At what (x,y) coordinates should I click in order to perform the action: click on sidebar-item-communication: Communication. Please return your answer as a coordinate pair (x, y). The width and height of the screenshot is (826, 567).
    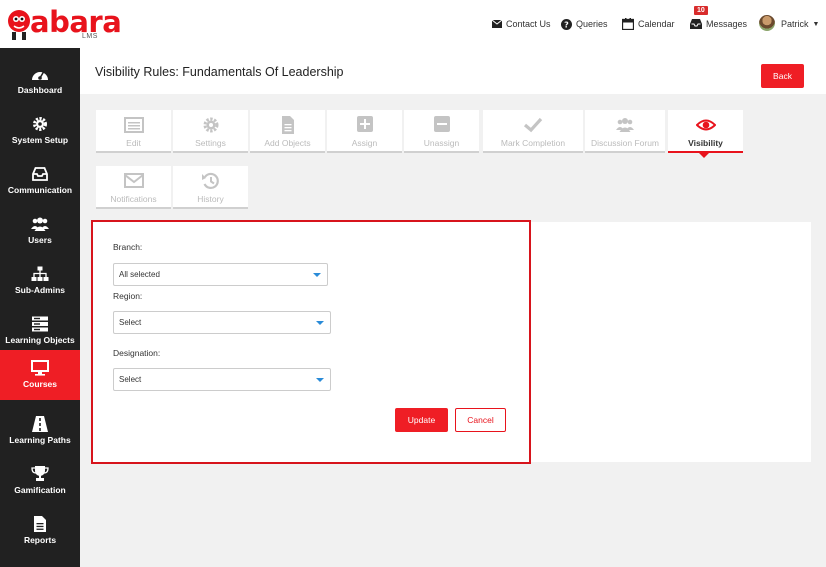
    Looking at the image, I should click on (40, 181).